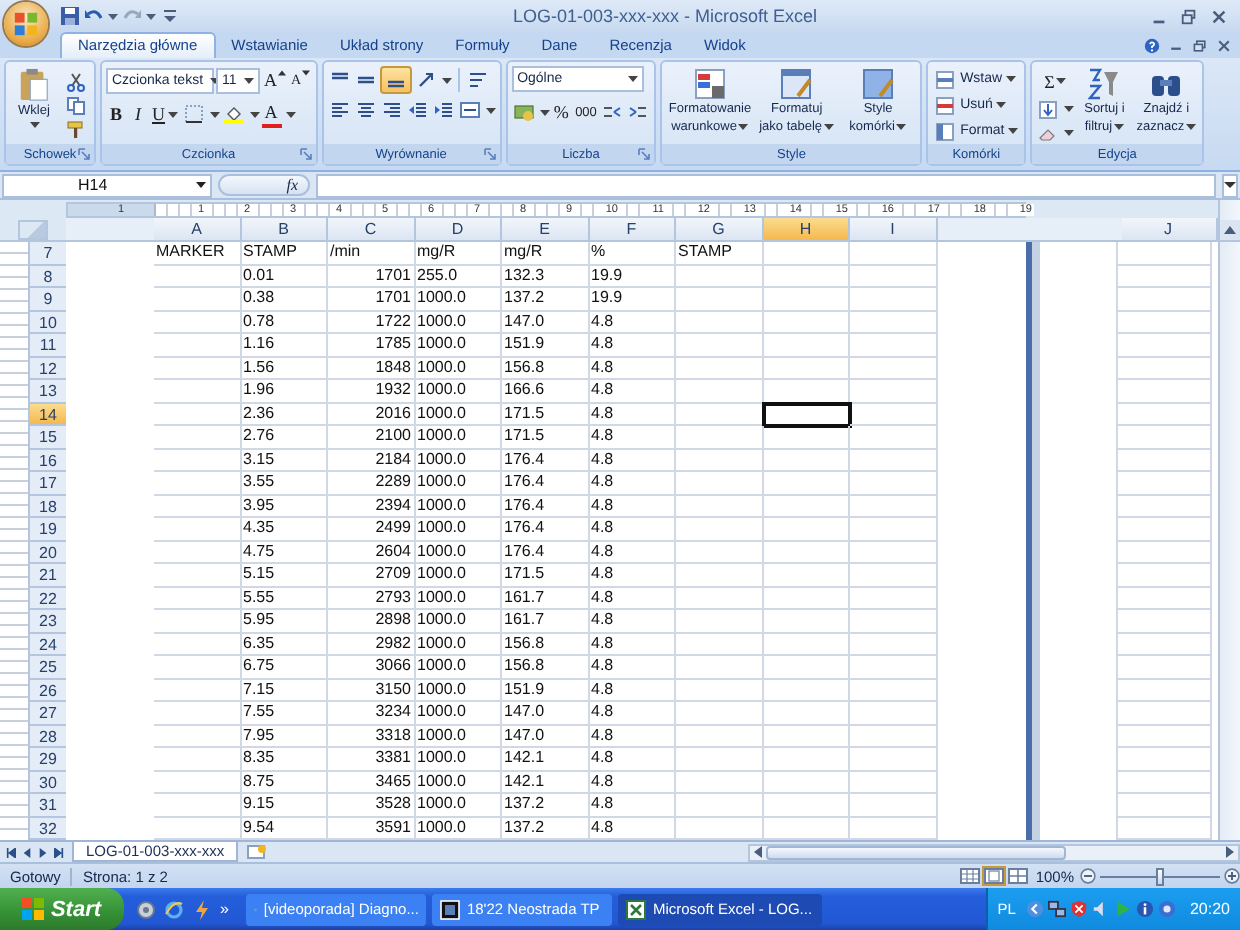 The width and height of the screenshot is (1240, 930). What do you see at coordinates (371, 229) in the screenshot?
I see `column-header: C` at bounding box center [371, 229].